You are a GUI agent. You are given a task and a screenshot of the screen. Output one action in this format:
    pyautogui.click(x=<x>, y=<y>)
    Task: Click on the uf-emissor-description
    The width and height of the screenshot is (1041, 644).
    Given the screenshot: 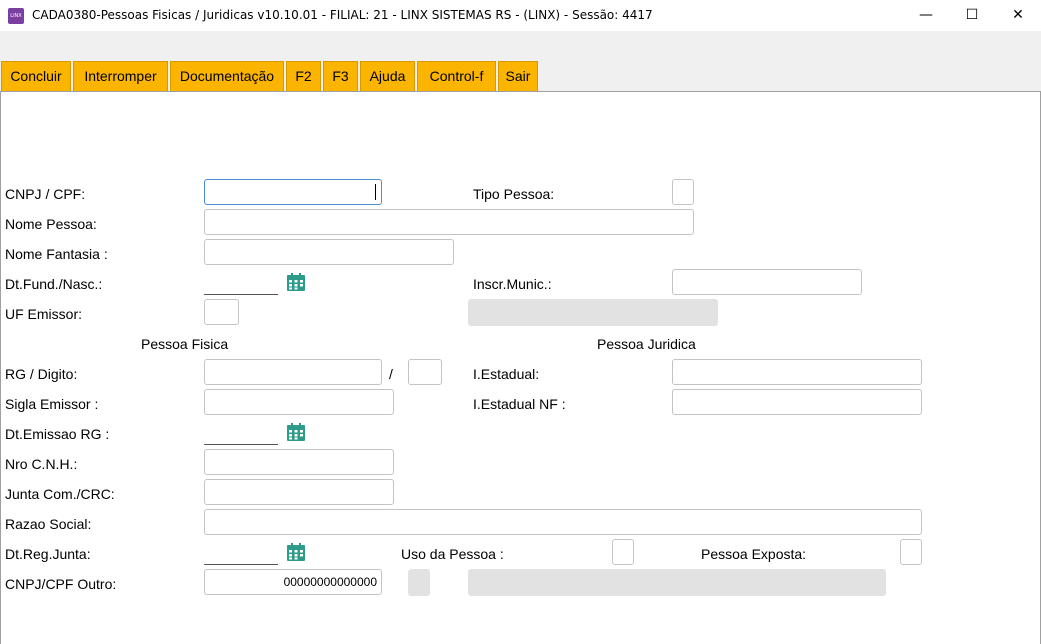 What is the action you would take?
    pyautogui.click(x=593, y=312)
    